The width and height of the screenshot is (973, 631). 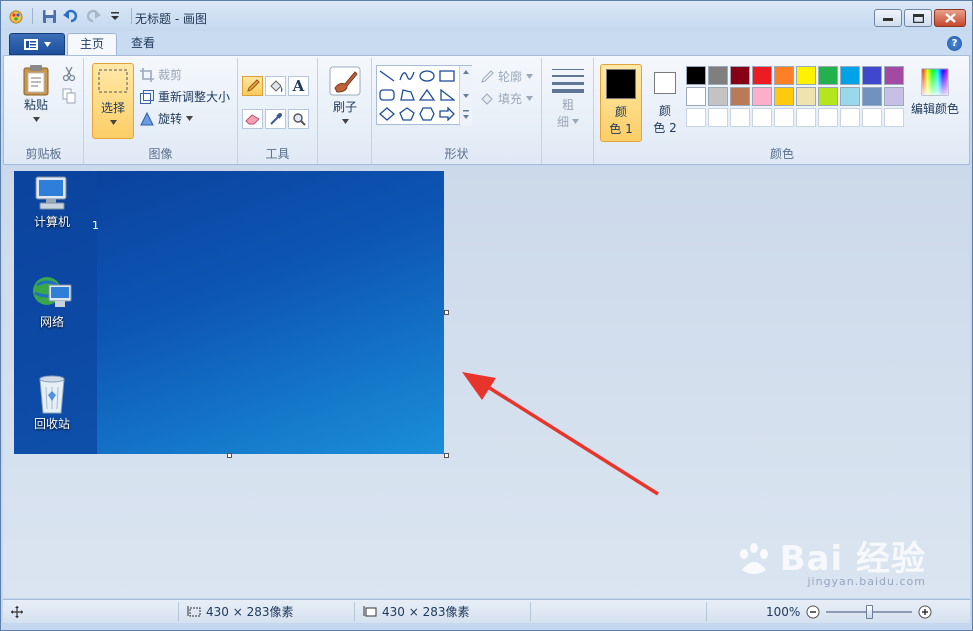 What do you see at coordinates (427, 76) in the screenshot?
I see `oval-shape` at bounding box center [427, 76].